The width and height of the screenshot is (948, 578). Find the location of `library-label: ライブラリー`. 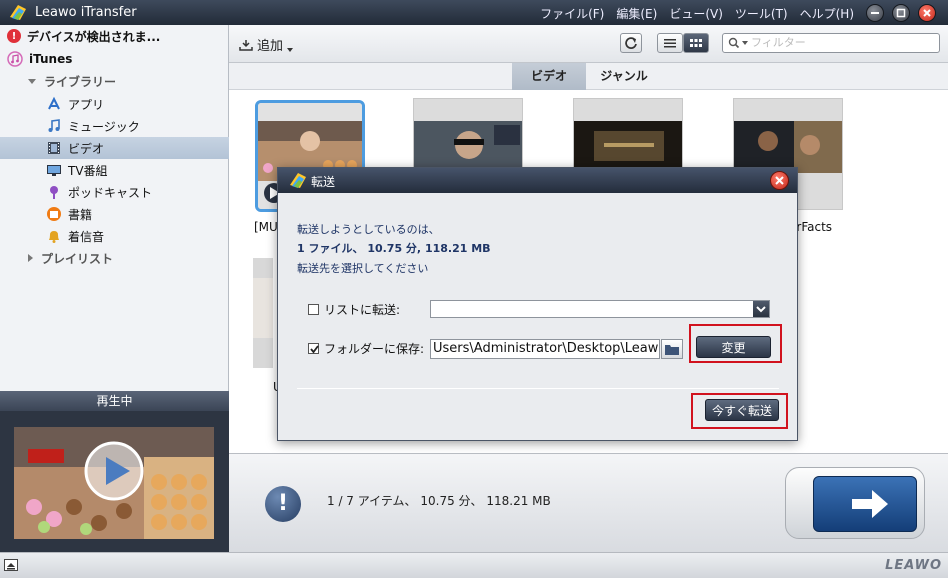

library-label: ライブラリー is located at coordinates (80, 81).